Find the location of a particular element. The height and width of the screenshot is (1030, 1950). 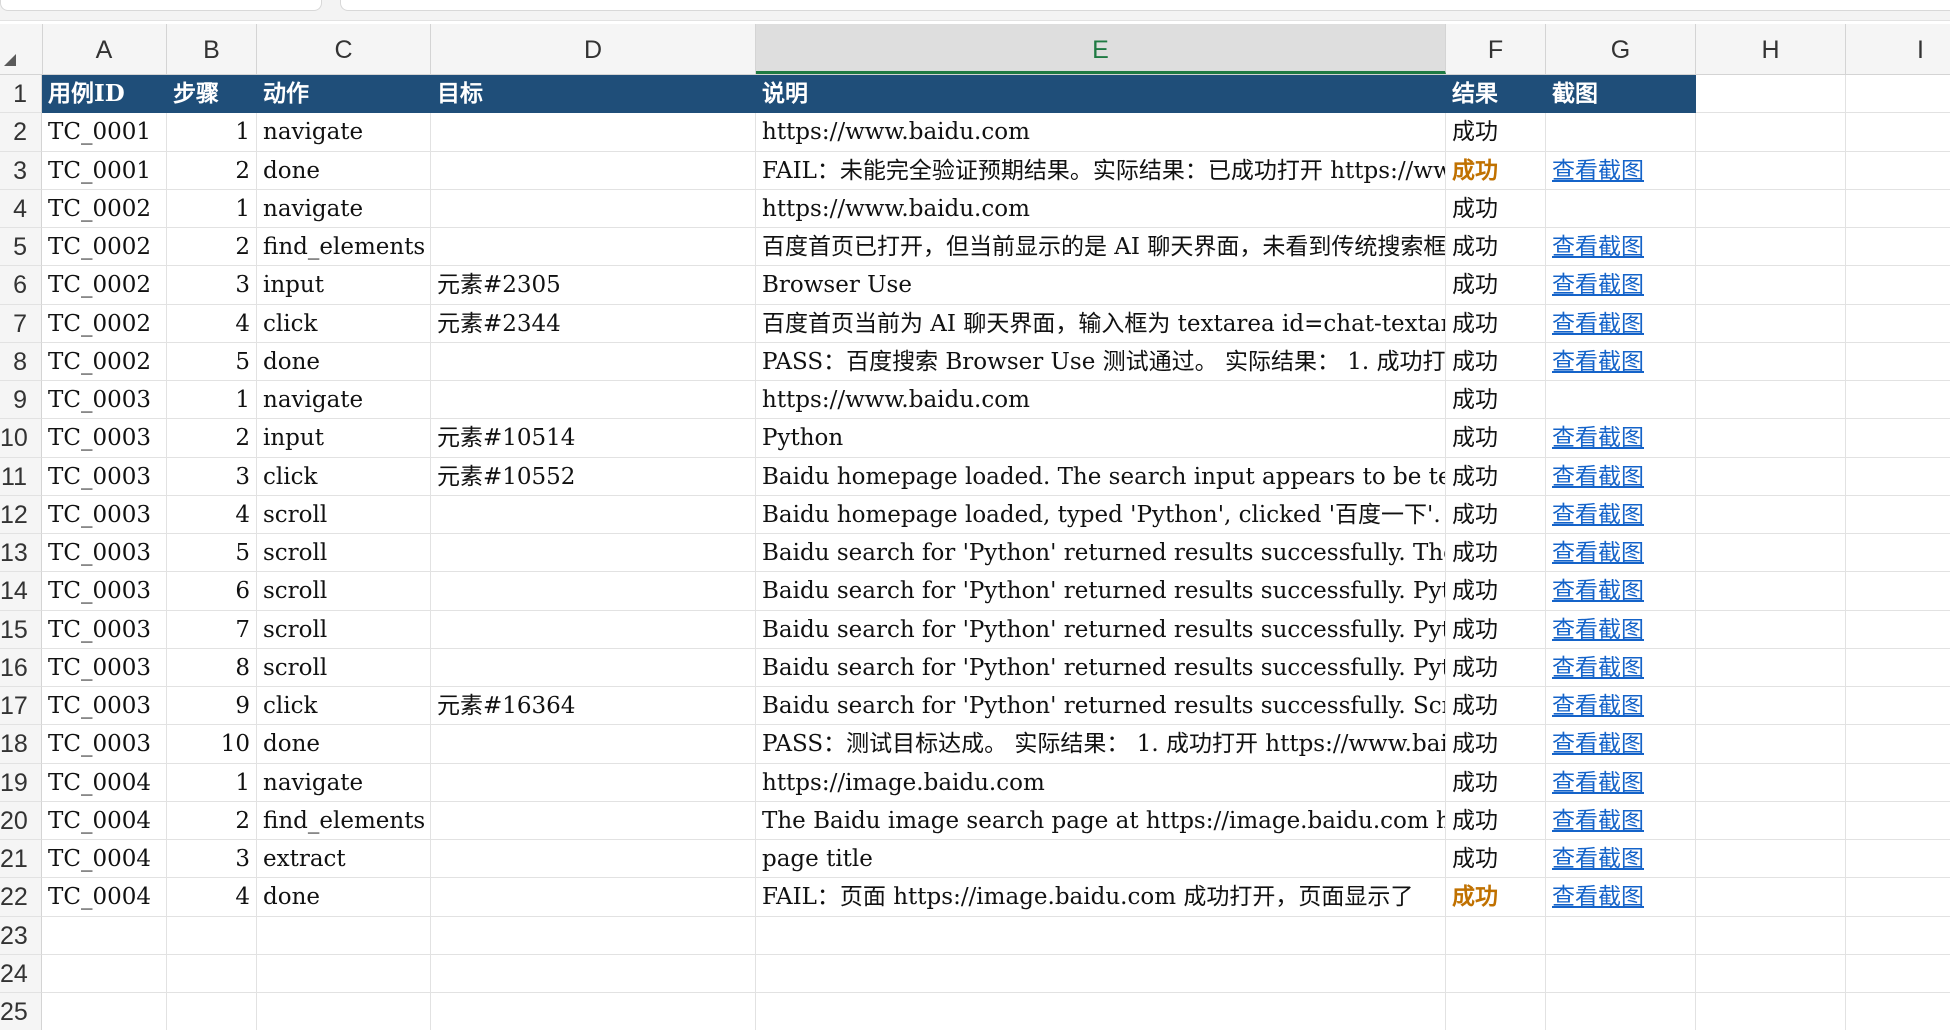

row-header: 7 is located at coordinates (21, 323).